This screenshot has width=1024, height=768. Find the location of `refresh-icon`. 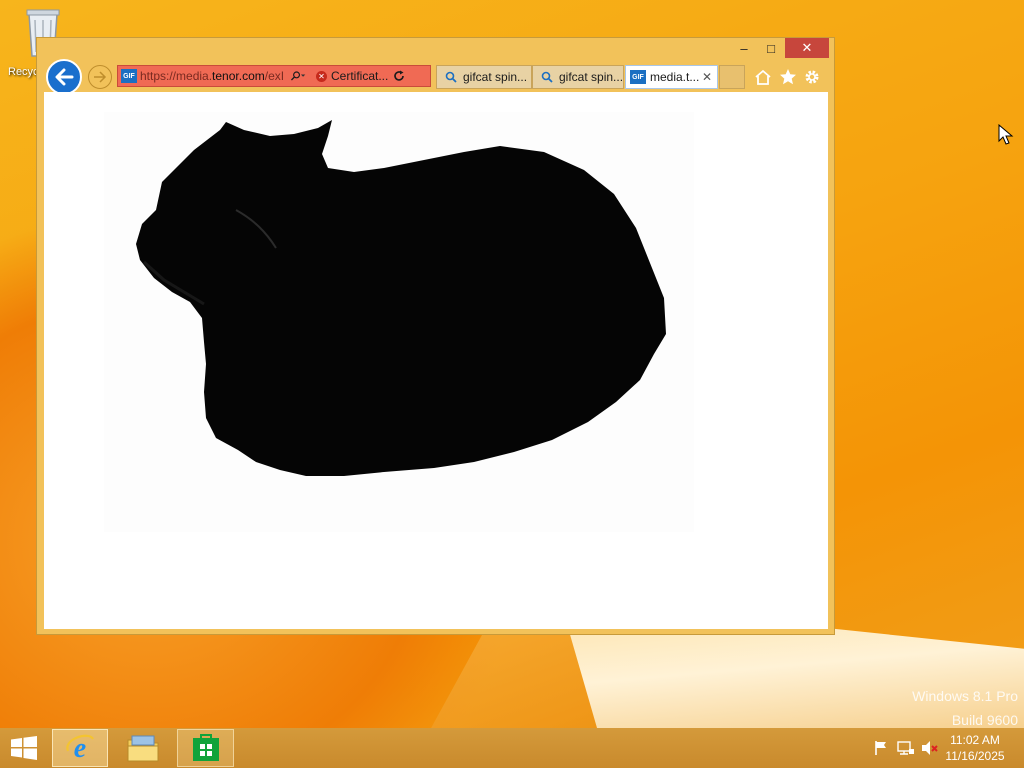

refresh-icon is located at coordinates (399, 76).